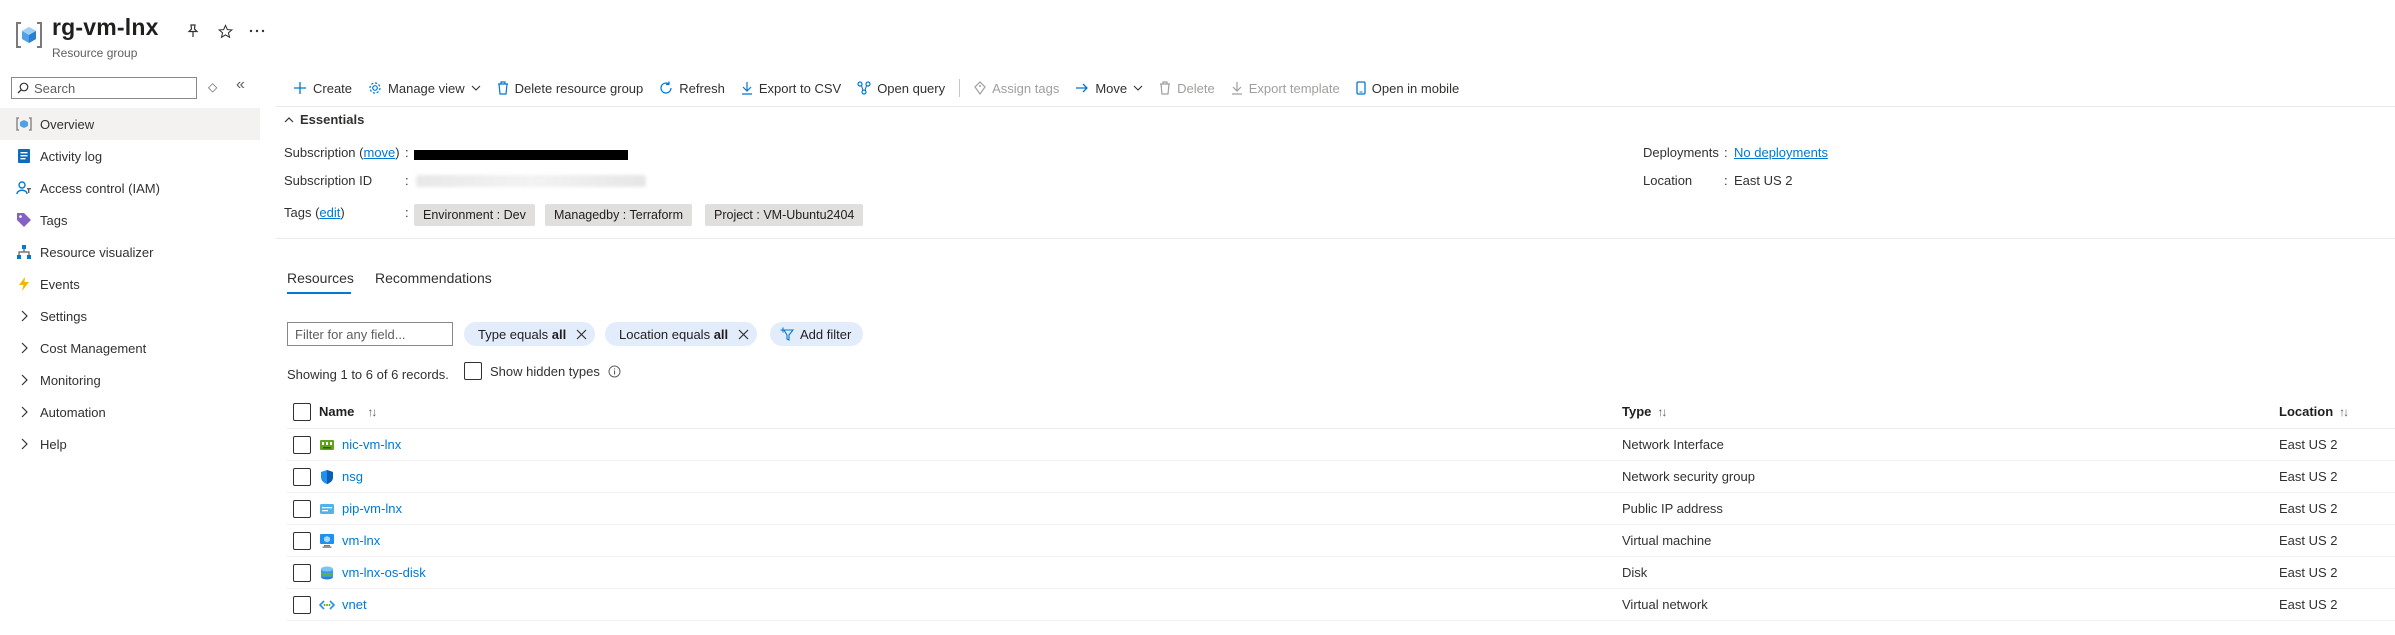 The height and width of the screenshot is (635, 2395). I want to click on nav-item-iam: Access control (IAM), so click(130, 188).